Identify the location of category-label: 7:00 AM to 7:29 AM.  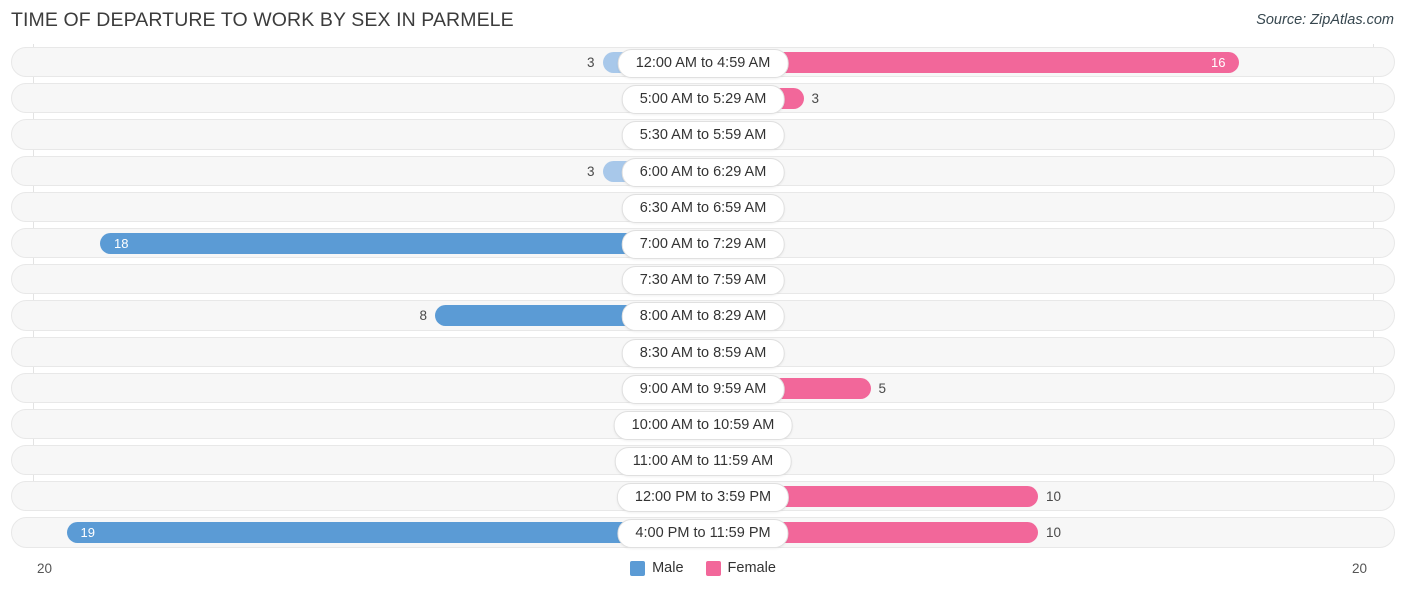
(703, 244).